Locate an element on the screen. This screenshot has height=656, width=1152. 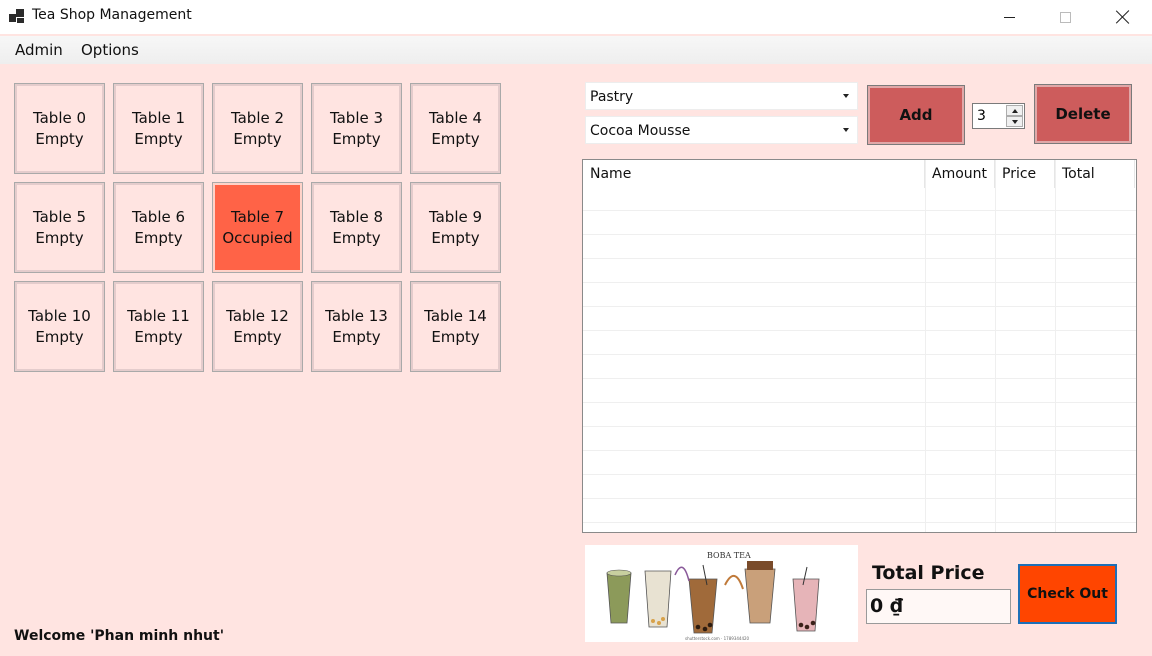
table-name: Table 0 is located at coordinates (59, 117).